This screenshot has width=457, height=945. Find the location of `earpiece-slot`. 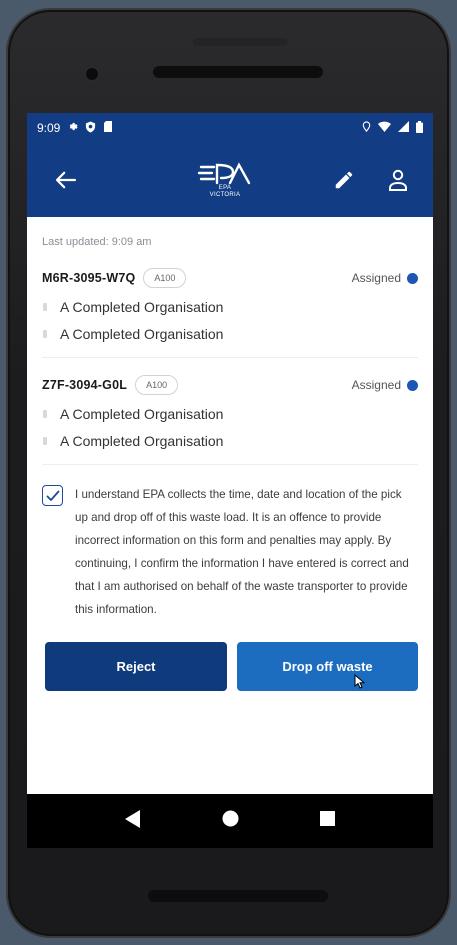

earpiece-slot is located at coordinates (240, 42).